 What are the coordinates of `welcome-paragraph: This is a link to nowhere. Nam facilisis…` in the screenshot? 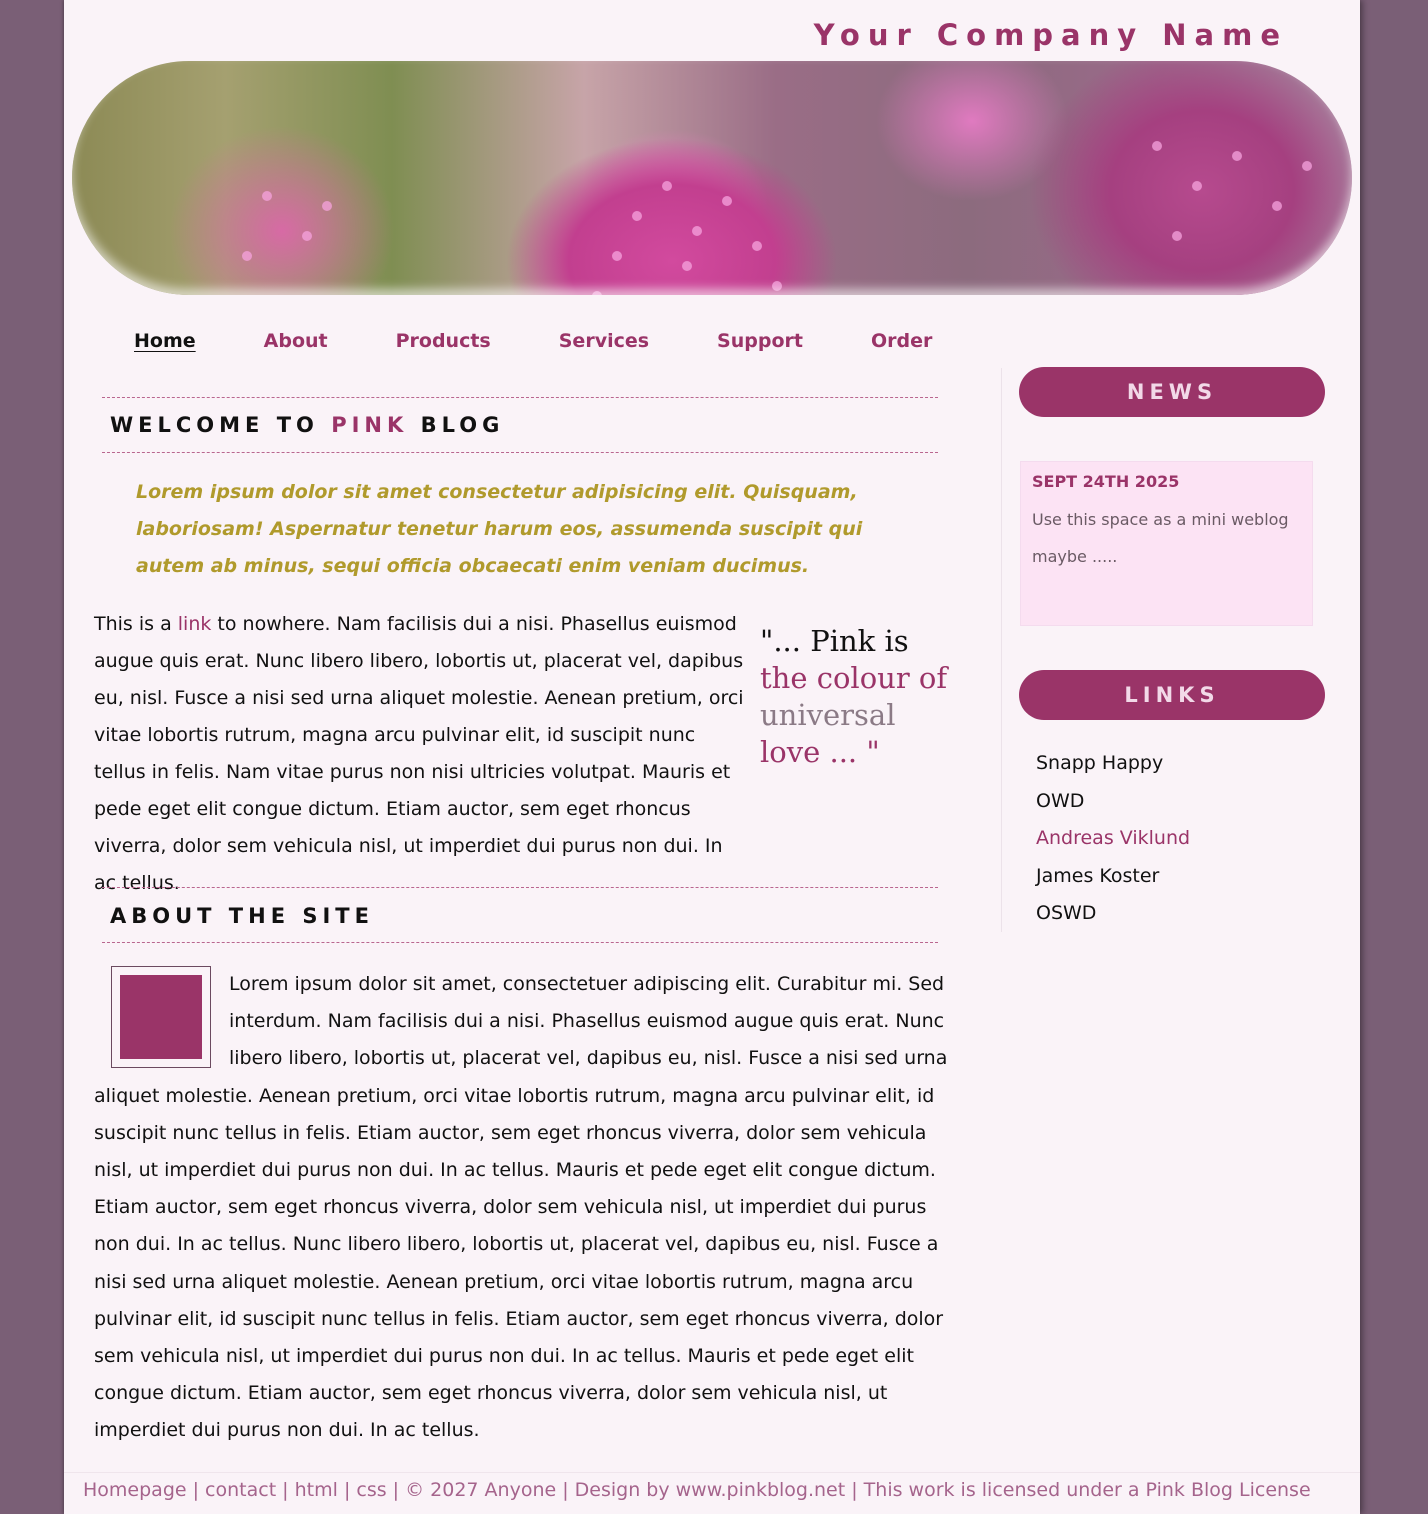 It's located at (421, 754).